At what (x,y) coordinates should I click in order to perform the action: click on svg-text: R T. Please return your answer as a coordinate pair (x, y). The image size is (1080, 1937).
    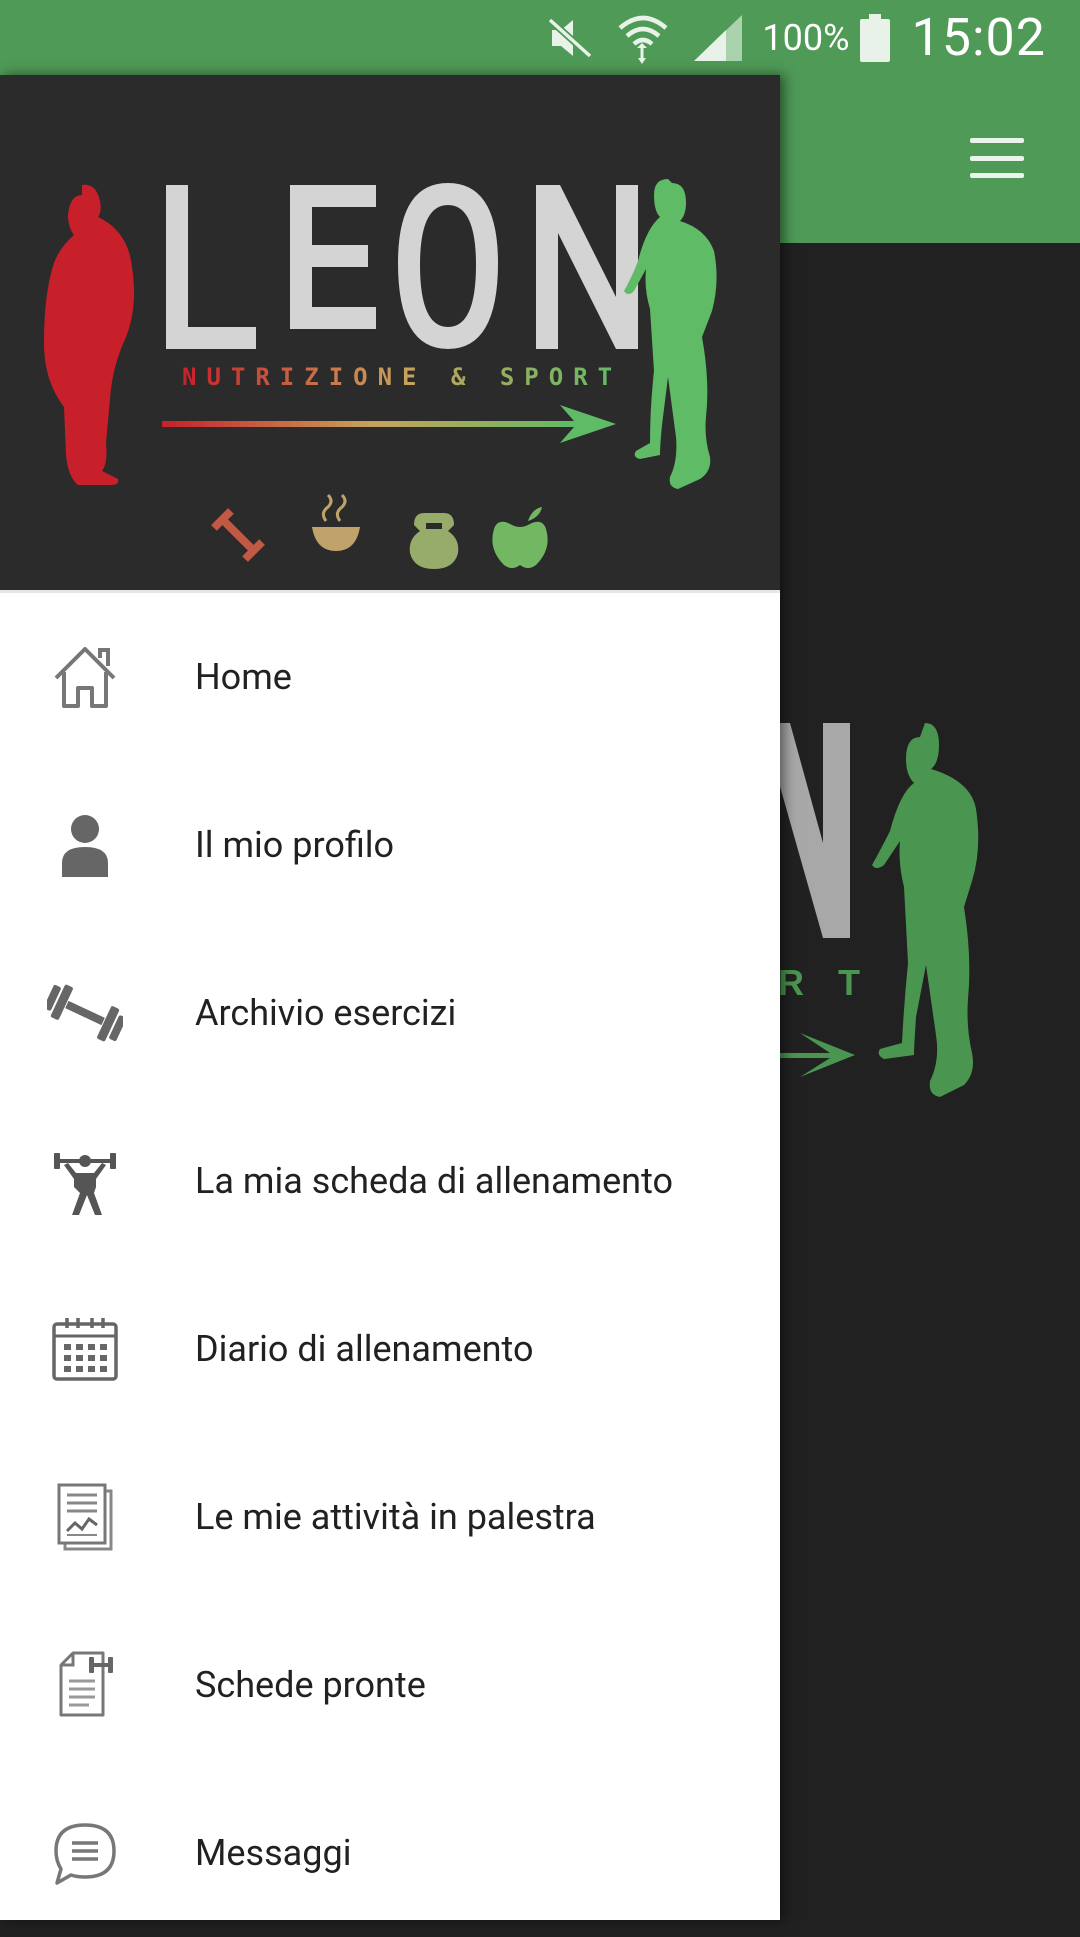
    Looking at the image, I should click on (825, 982).